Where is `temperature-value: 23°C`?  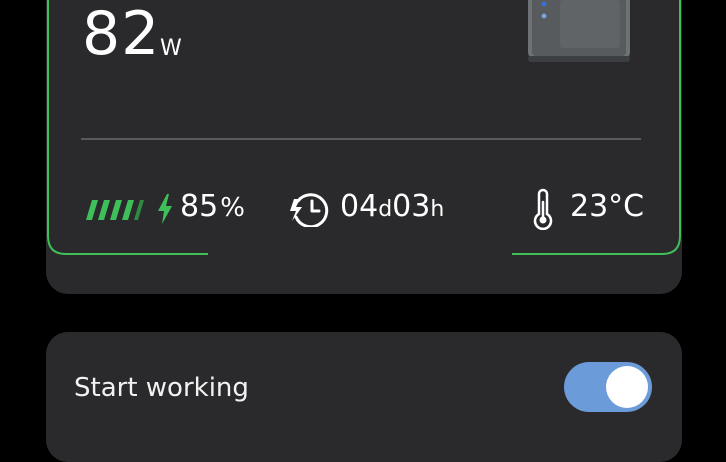 temperature-value: 23°C is located at coordinates (607, 206).